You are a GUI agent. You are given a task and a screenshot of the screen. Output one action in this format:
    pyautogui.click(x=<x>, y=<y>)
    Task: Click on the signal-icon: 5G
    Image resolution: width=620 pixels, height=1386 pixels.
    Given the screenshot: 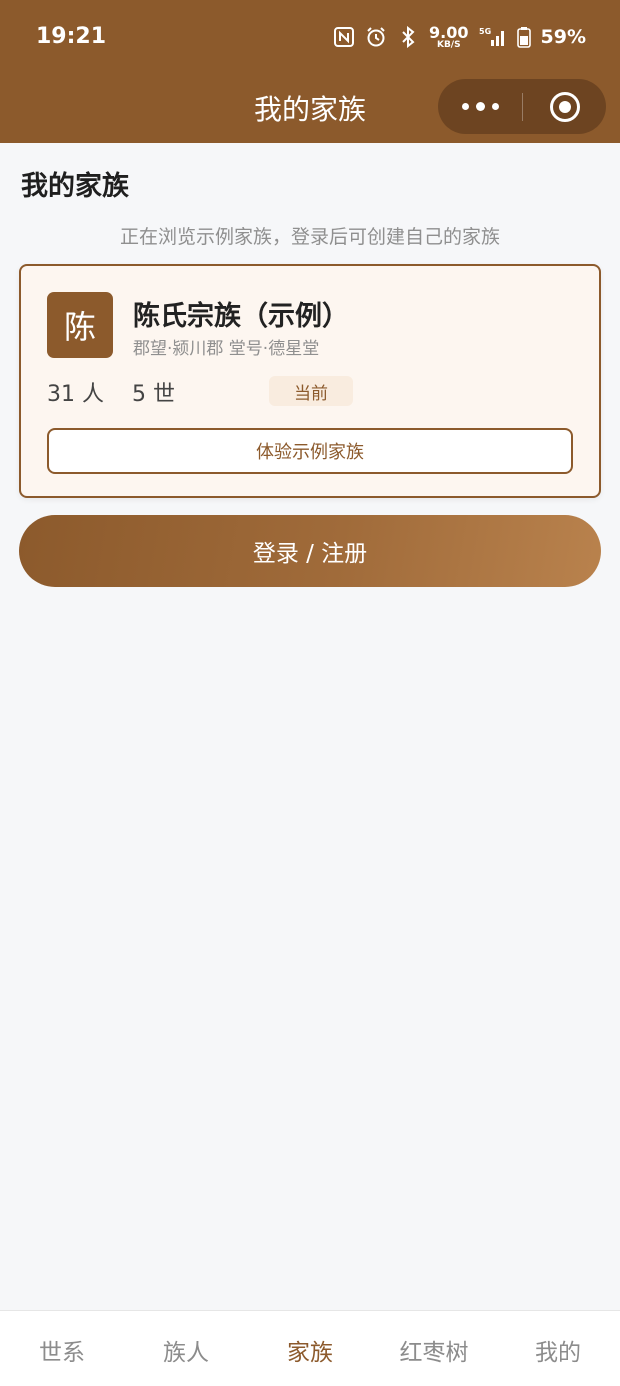 What is the action you would take?
    pyautogui.click(x=493, y=37)
    